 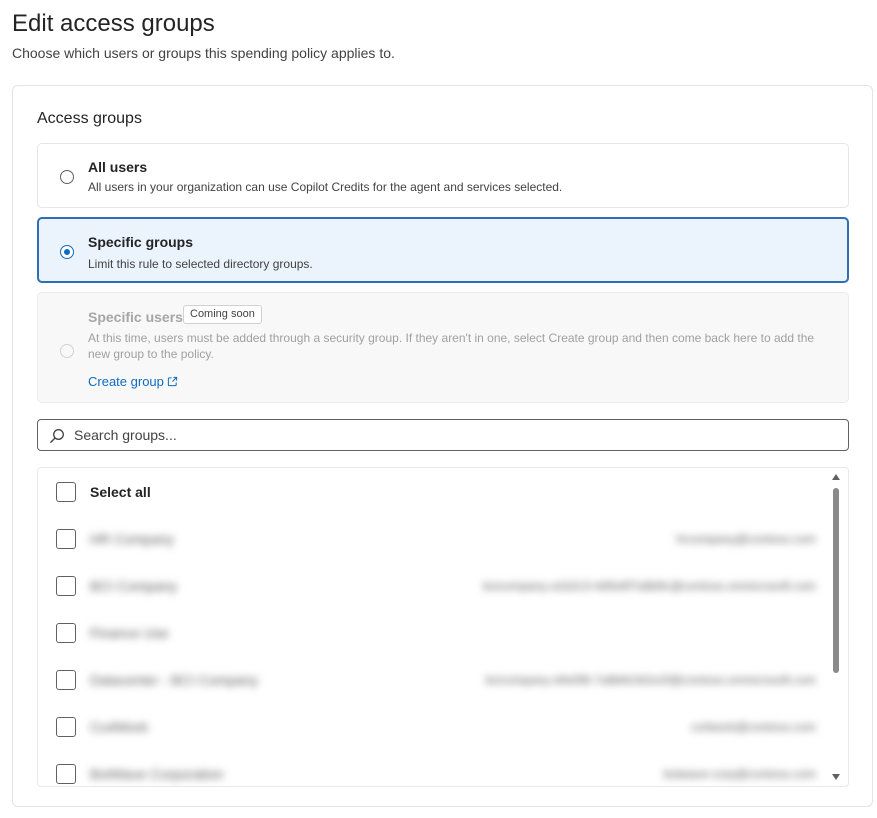 I want to click on table-row: Co4Work co4work@contoso.com, so click(x=433, y=726).